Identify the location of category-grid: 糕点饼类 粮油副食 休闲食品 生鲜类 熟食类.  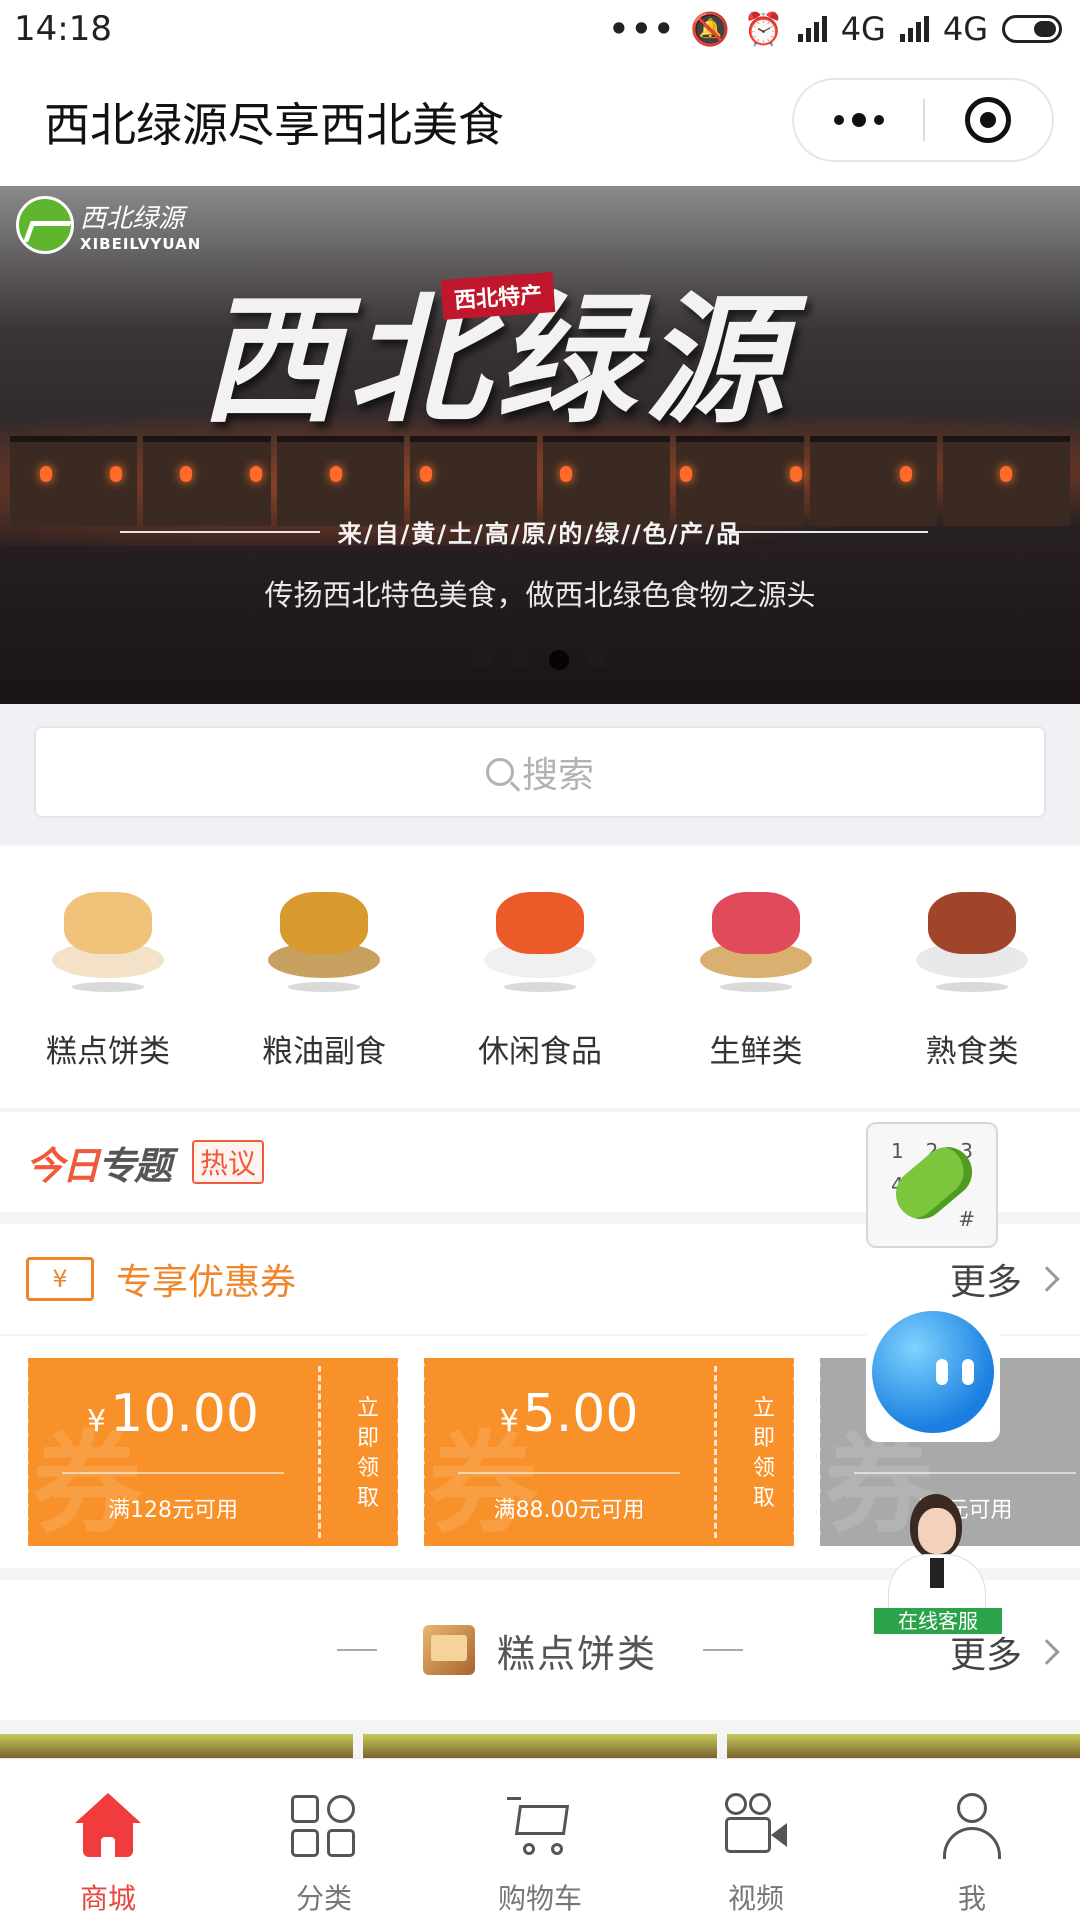
(540, 977).